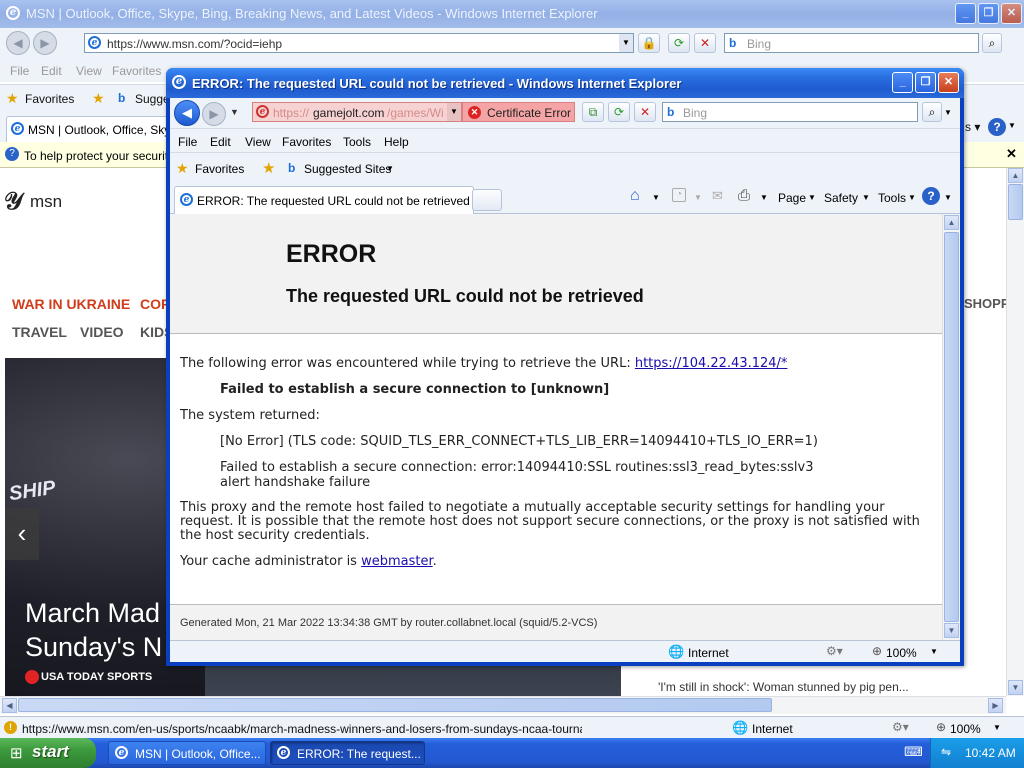 Image resolution: width=1024 pixels, height=768 pixels. Describe the element at coordinates (22, 534) in the screenshot. I see `carousel-prev-button: ‹` at that location.